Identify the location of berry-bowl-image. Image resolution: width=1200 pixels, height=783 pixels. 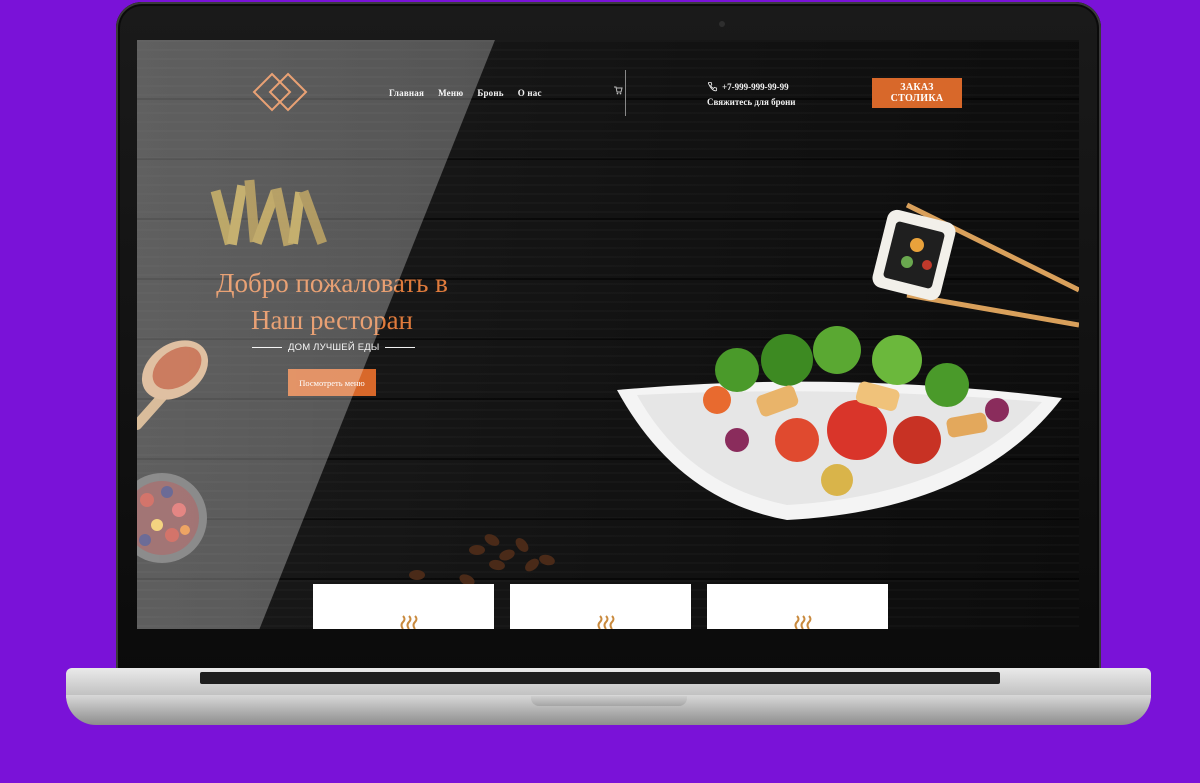
(172, 518).